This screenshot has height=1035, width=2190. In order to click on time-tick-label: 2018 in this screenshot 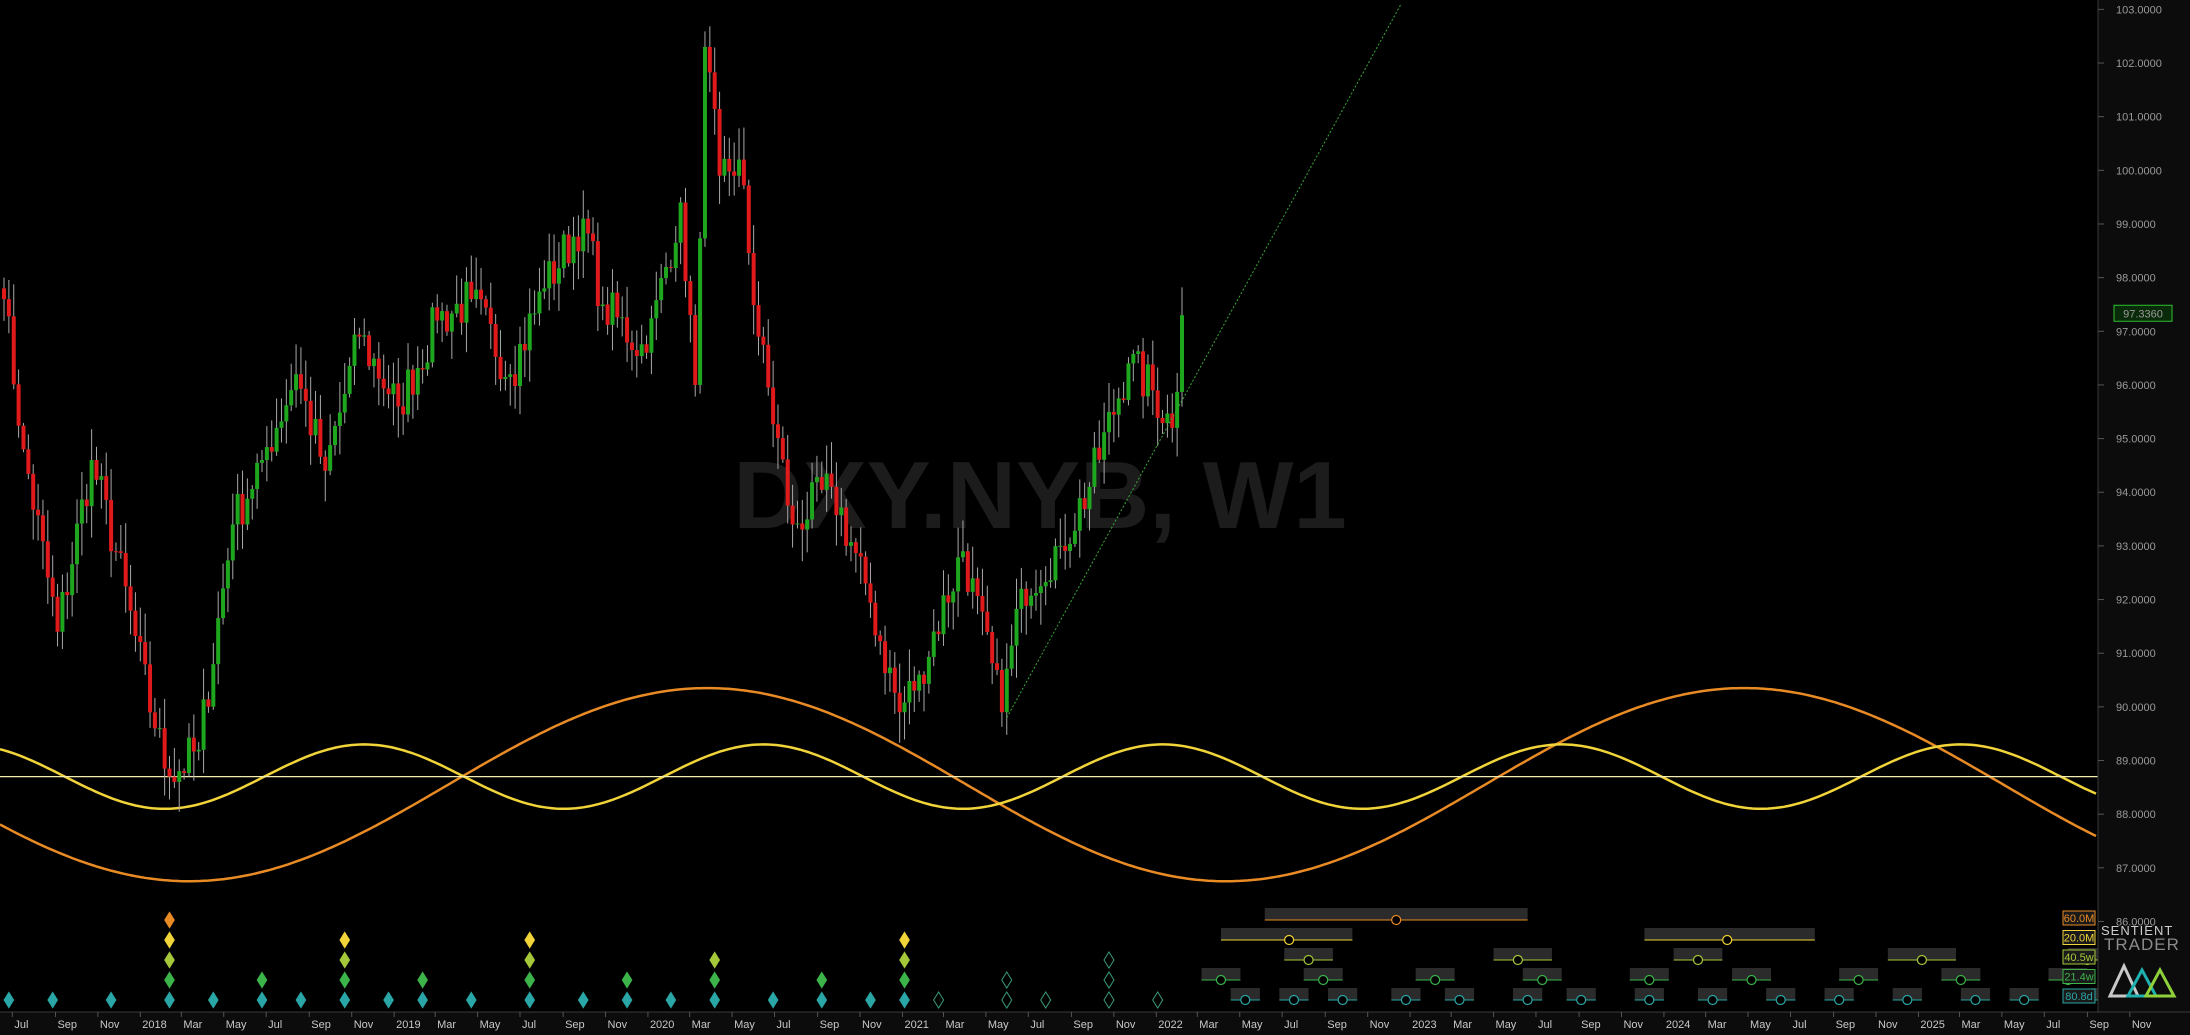, I will do `click(154, 1025)`.